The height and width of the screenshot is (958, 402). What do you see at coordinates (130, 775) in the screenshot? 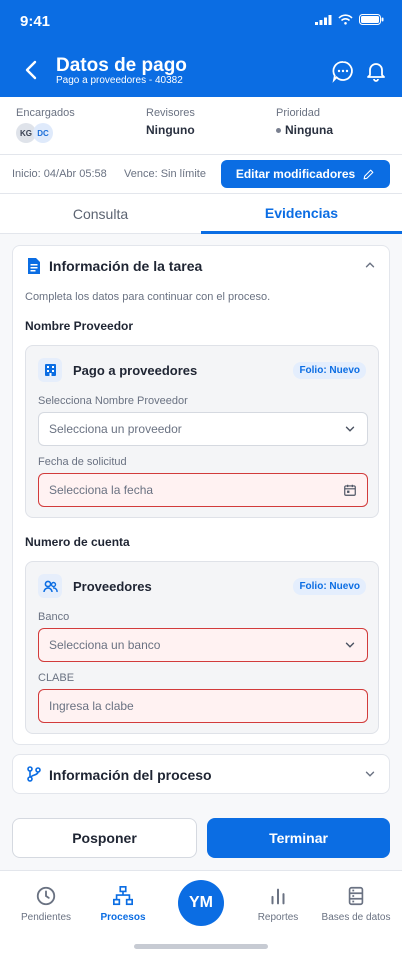
I see `process-info-title: Información del proceso` at bounding box center [130, 775].